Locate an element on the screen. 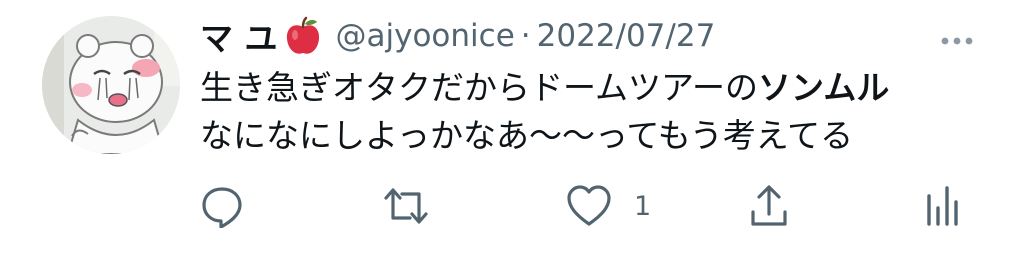  retweet-icon is located at coordinates (406, 206).